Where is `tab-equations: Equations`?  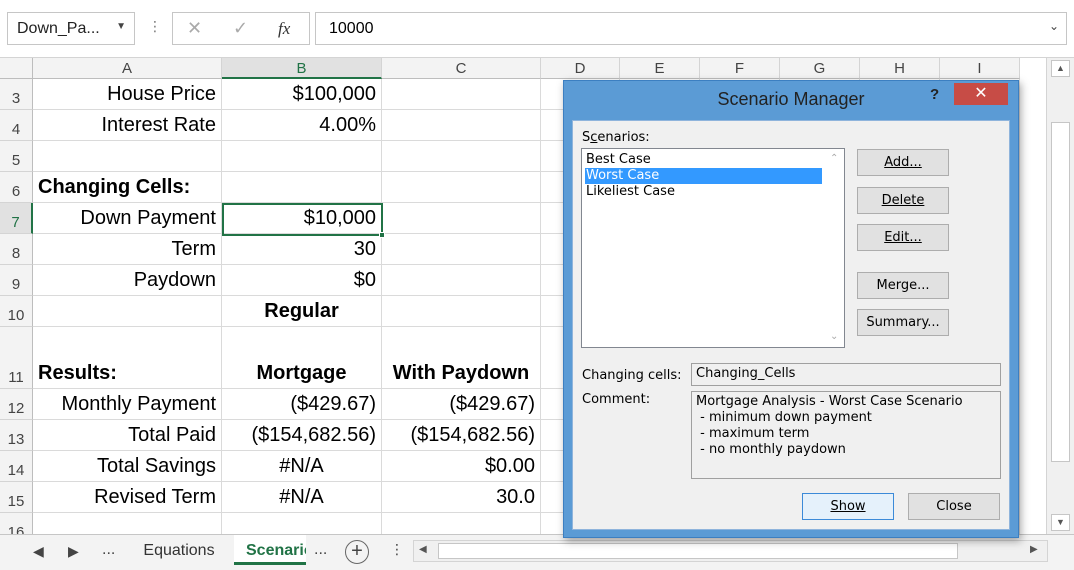
tab-equations: Equations is located at coordinates (179, 550).